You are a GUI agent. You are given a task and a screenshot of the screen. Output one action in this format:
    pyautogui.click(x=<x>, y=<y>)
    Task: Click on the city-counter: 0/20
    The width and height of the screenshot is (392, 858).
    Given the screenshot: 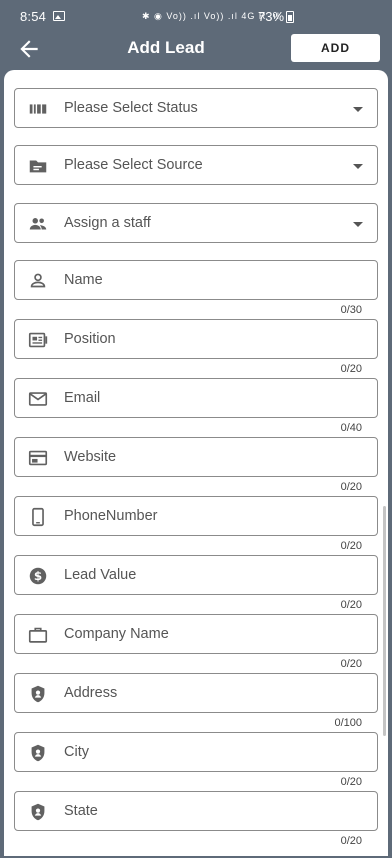 What is the action you would take?
    pyautogui.click(x=351, y=782)
    